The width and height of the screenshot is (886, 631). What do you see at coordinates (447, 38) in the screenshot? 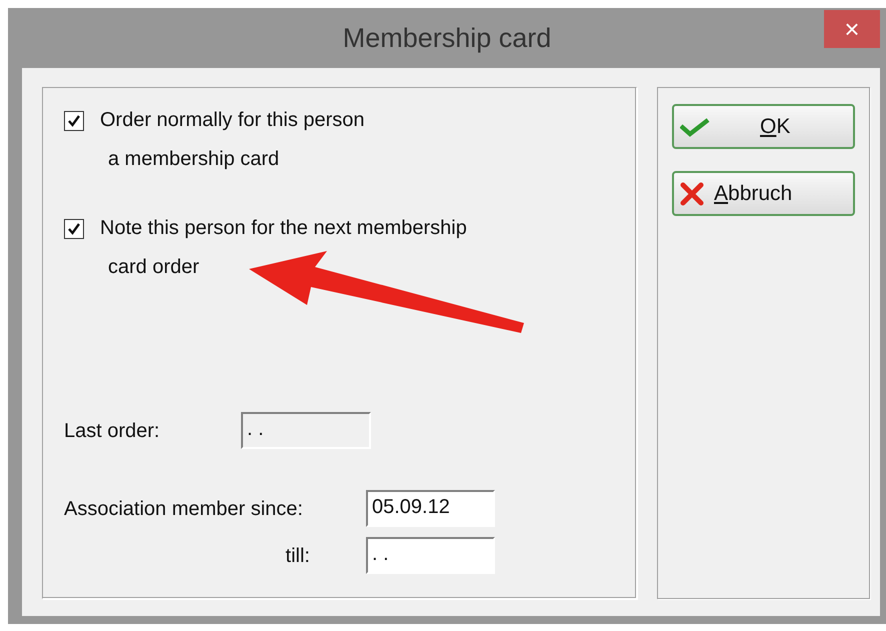
I see `window-title: Membership card` at bounding box center [447, 38].